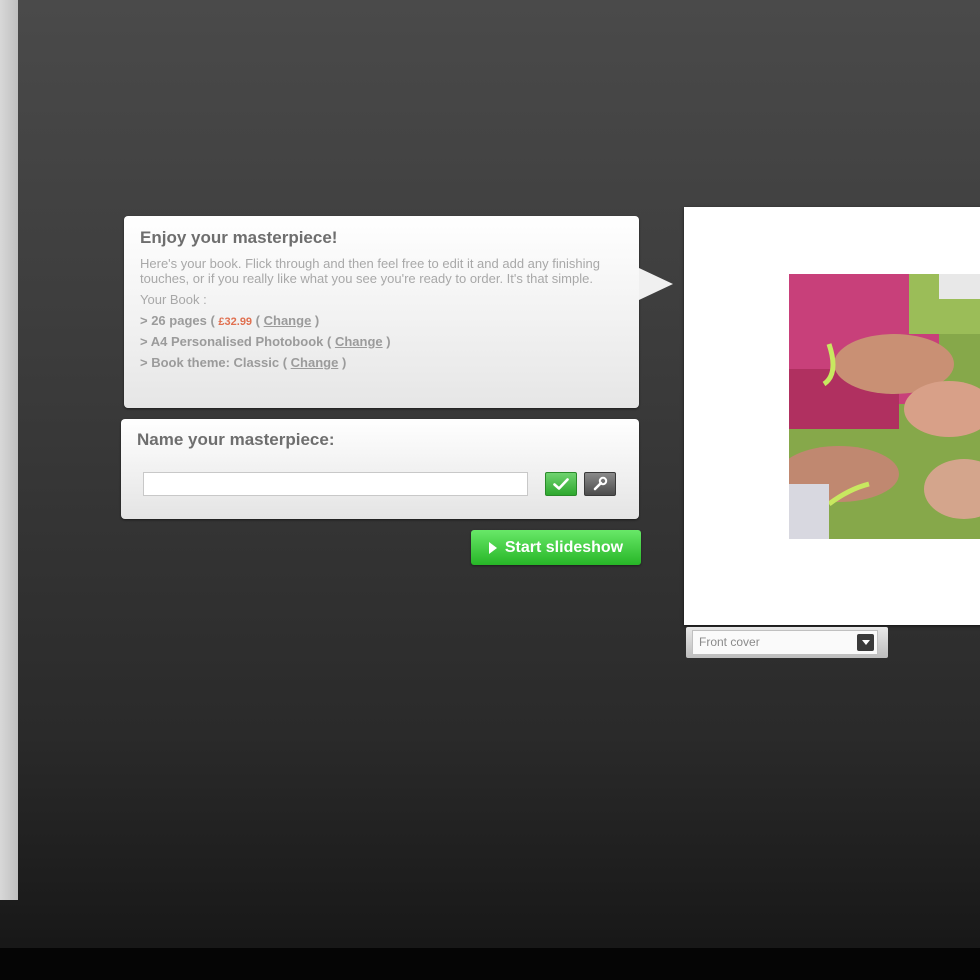 This screenshot has height=980, width=980. I want to click on page-select-value: Front cover, so click(729, 642).